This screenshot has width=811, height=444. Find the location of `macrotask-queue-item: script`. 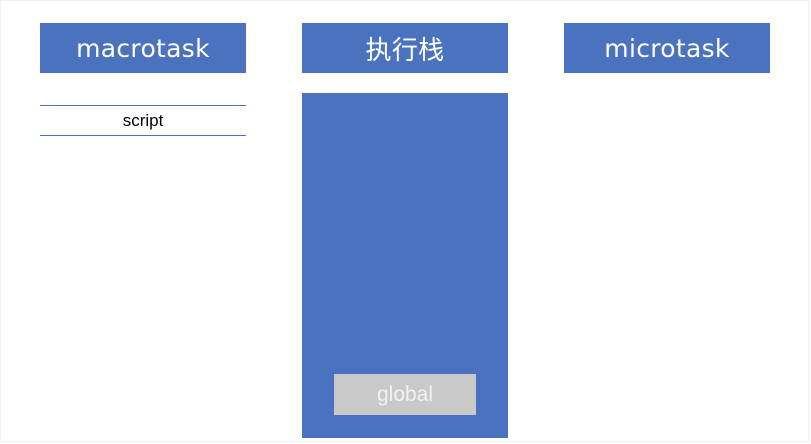

macrotask-queue-item: script is located at coordinates (143, 120).